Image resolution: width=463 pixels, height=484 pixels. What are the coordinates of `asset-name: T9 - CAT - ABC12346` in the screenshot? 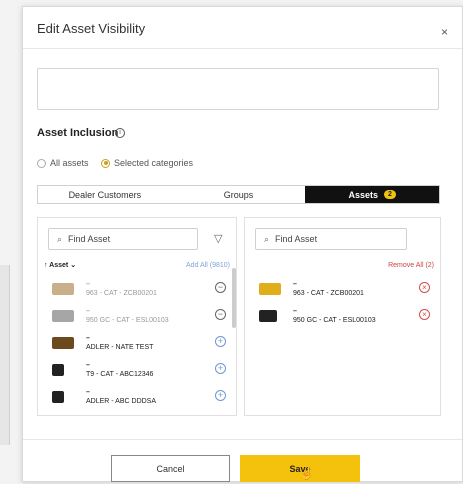 It's located at (120, 374).